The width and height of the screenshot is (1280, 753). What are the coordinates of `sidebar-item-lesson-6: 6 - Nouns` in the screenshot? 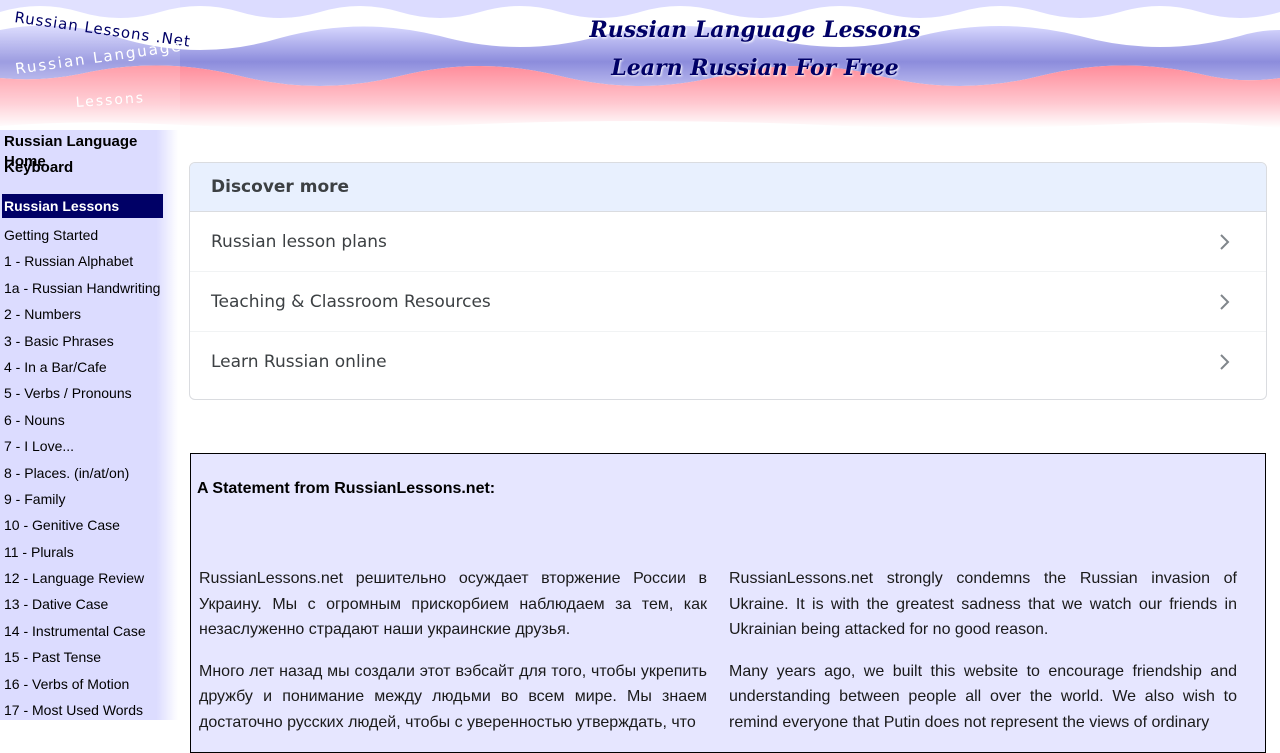 It's located at (89, 420).